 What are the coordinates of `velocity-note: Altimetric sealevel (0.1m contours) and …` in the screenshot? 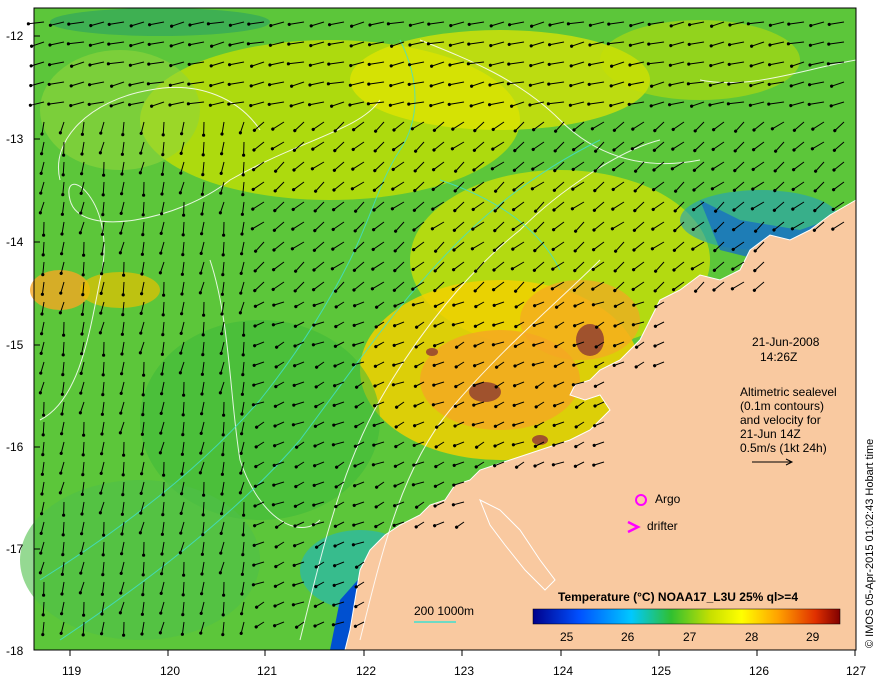 It's located at (788, 413).